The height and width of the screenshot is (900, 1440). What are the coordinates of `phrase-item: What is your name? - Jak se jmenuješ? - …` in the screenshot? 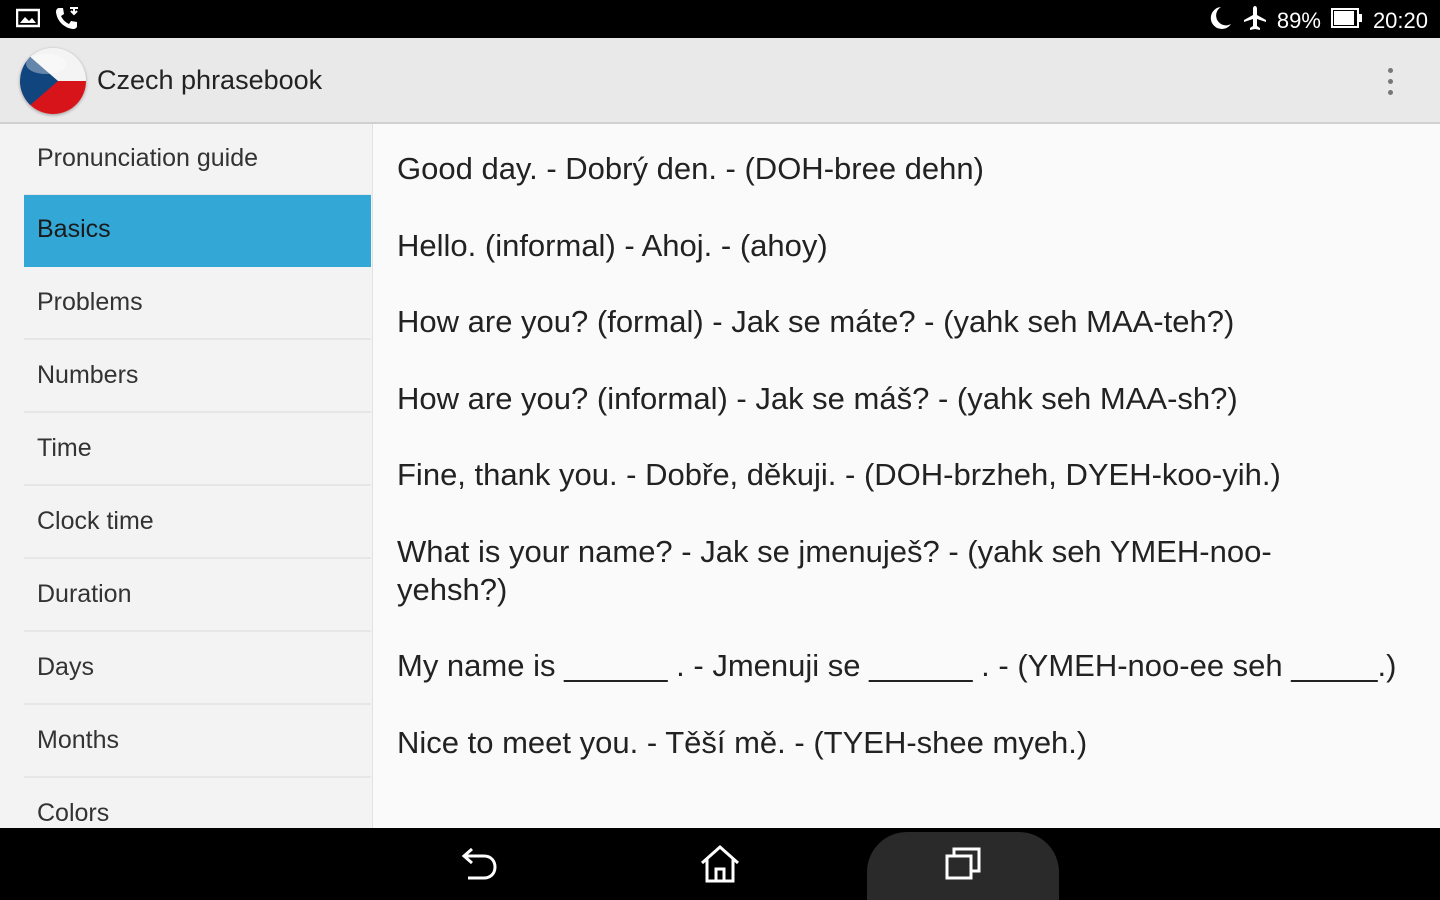 It's located at (862, 571).